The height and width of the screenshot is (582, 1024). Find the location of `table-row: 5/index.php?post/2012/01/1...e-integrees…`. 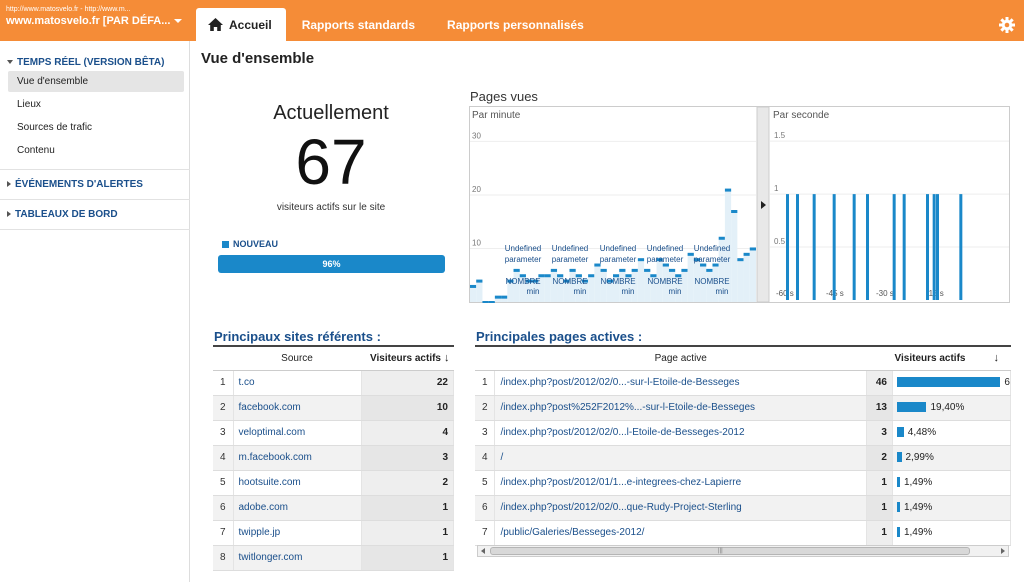

table-row: 5/index.php?post/2012/01/1...e-integrees… is located at coordinates (743, 483).